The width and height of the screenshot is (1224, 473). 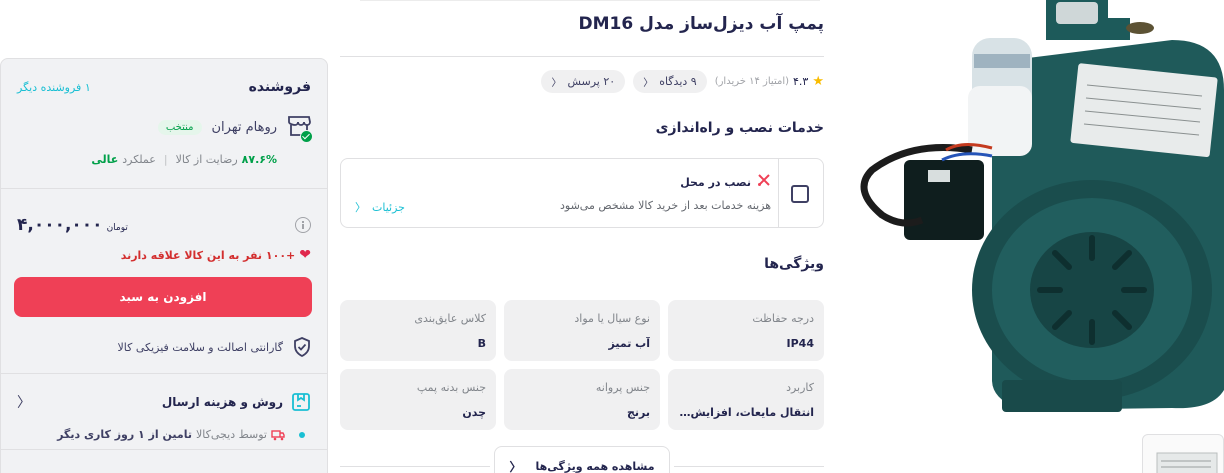 What do you see at coordinates (302, 434) in the screenshot?
I see `bullet-dot` at bounding box center [302, 434].